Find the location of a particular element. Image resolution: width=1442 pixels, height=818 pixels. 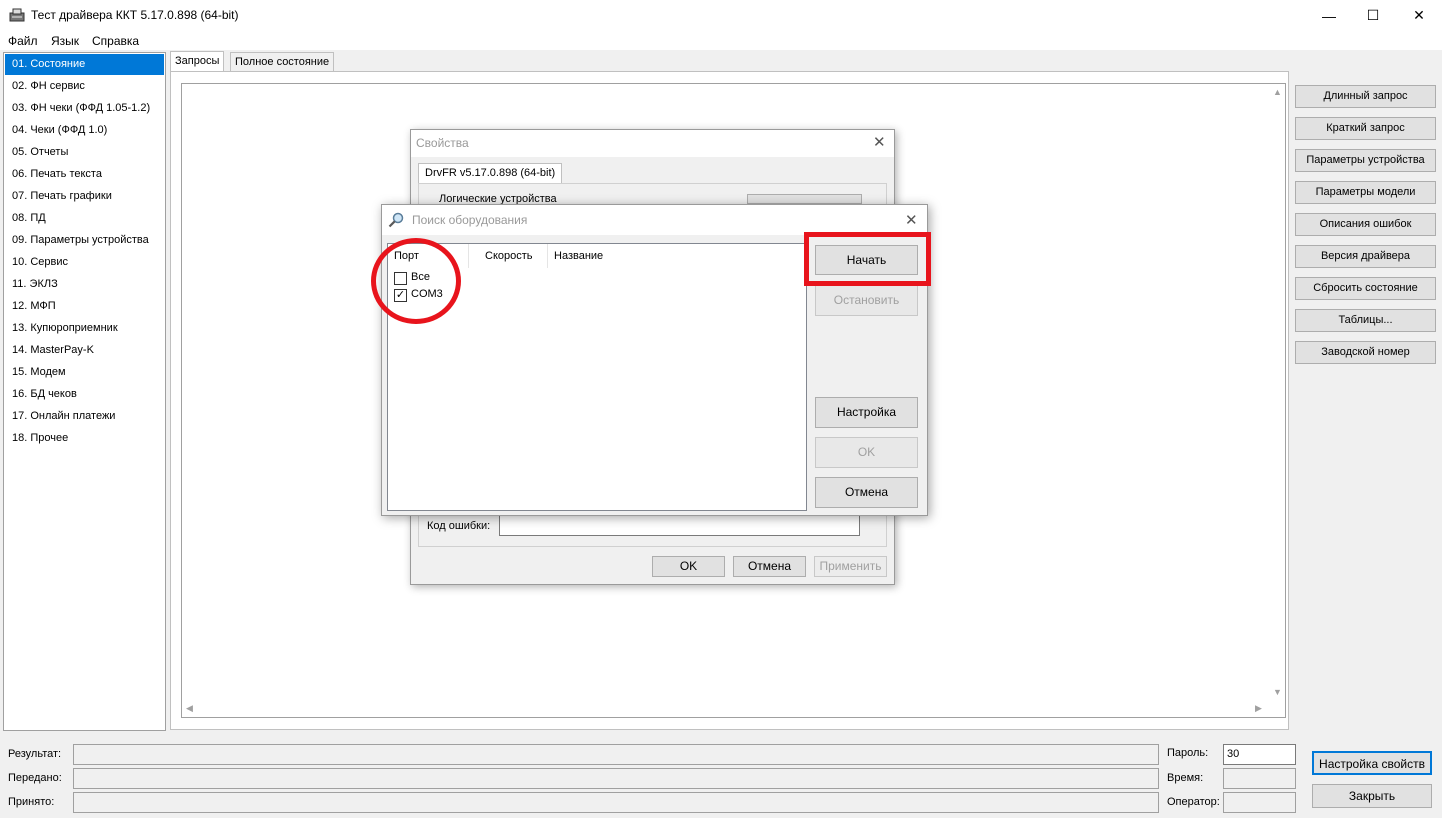

search-settings-button: Настройка is located at coordinates (866, 412).